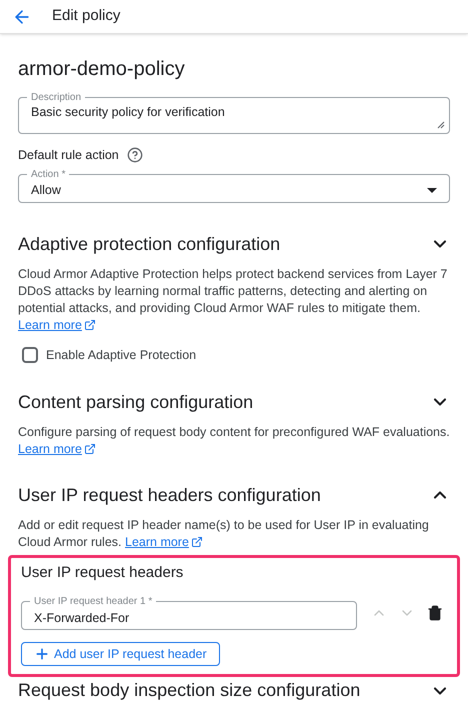 Image resolution: width=468 pixels, height=720 pixels. What do you see at coordinates (30, 355) in the screenshot?
I see `checkbox` at bounding box center [30, 355].